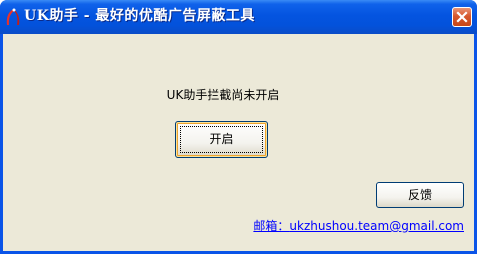 This screenshot has height=254, width=477. I want to click on feedback-button: 反馈, so click(420, 195).